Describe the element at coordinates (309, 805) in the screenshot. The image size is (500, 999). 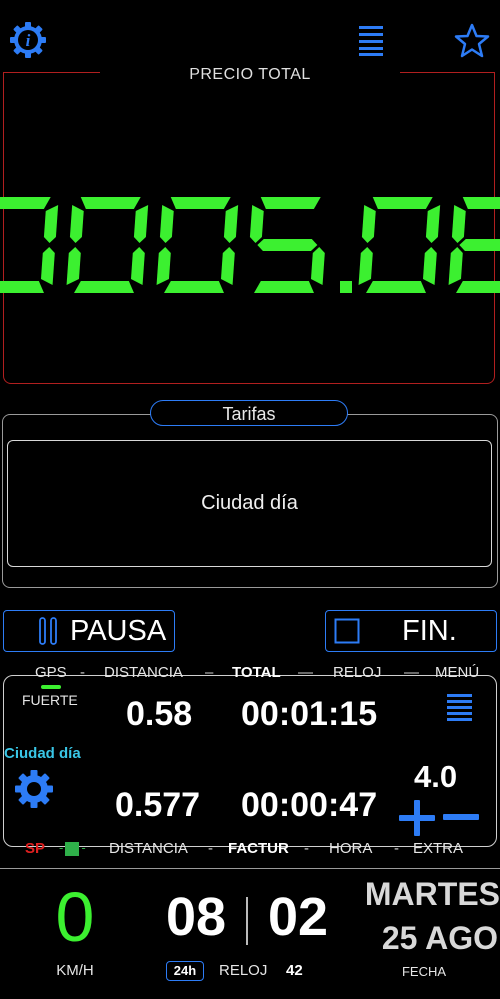
I see `billed-time-value: 00:00:47` at that location.